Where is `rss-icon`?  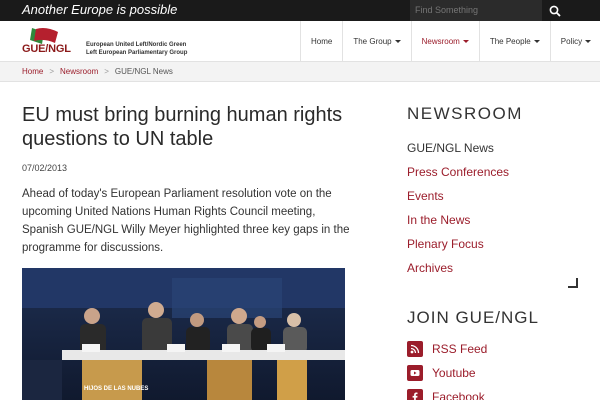
rss-icon is located at coordinates (415, 349).